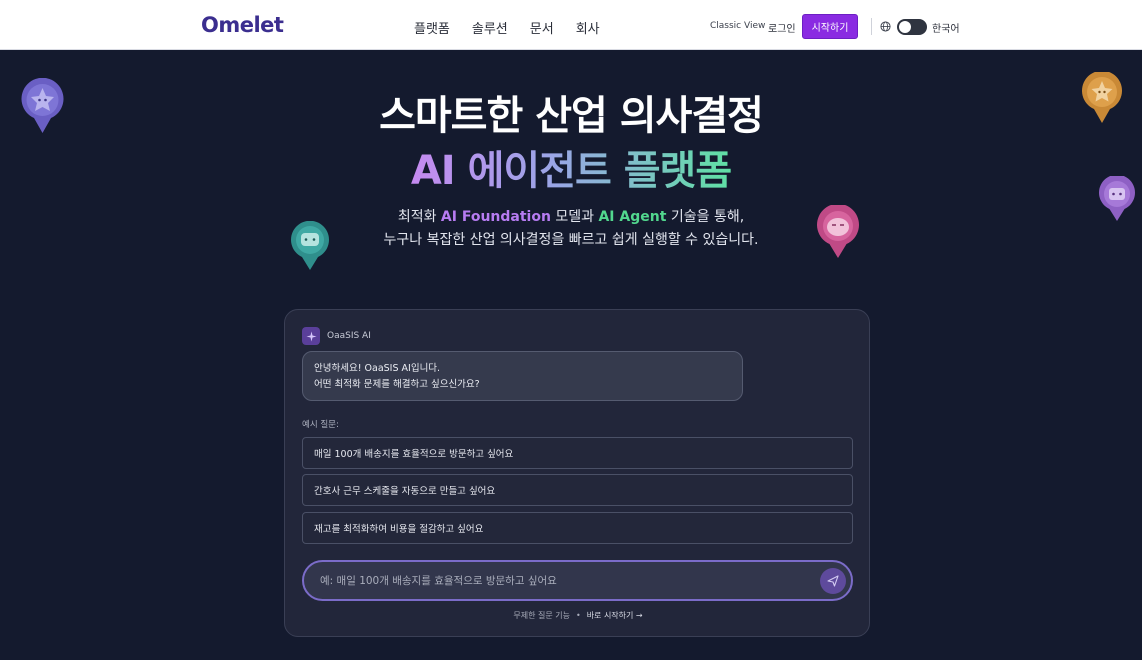 This screenshot has height=660, width=1142. Describe the element at coordinates (320, 425) in the screenshot. I see `examples-label: 예시 질문:` at that location.